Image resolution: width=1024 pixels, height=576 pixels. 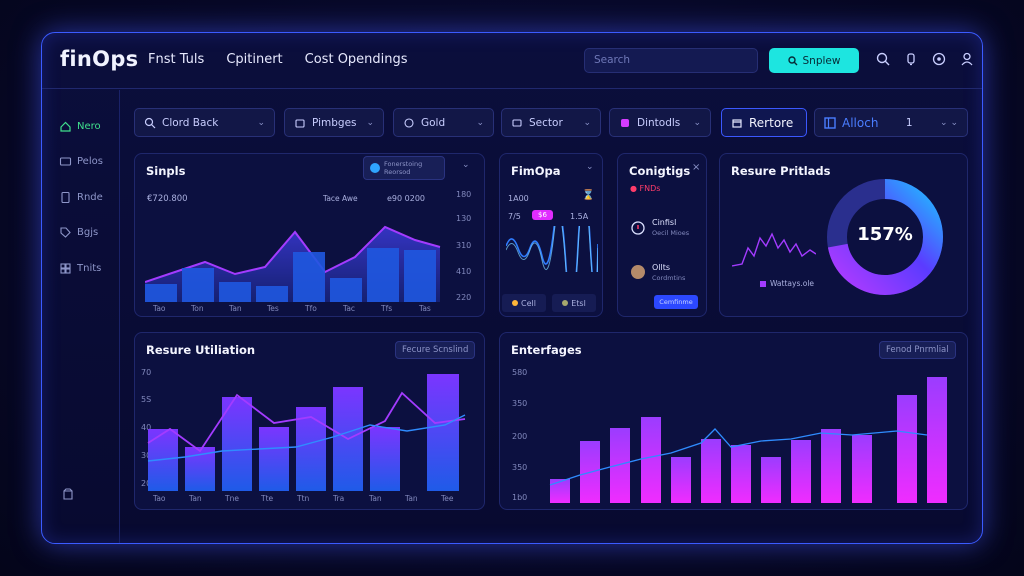 I want to click on x-tick: Tne, so click(x=232, y=498).